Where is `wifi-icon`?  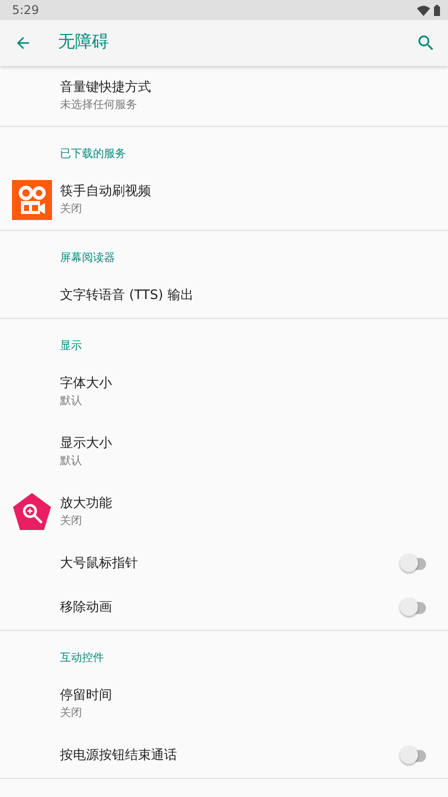 wifi-icon is located at coordinates (423, 10).